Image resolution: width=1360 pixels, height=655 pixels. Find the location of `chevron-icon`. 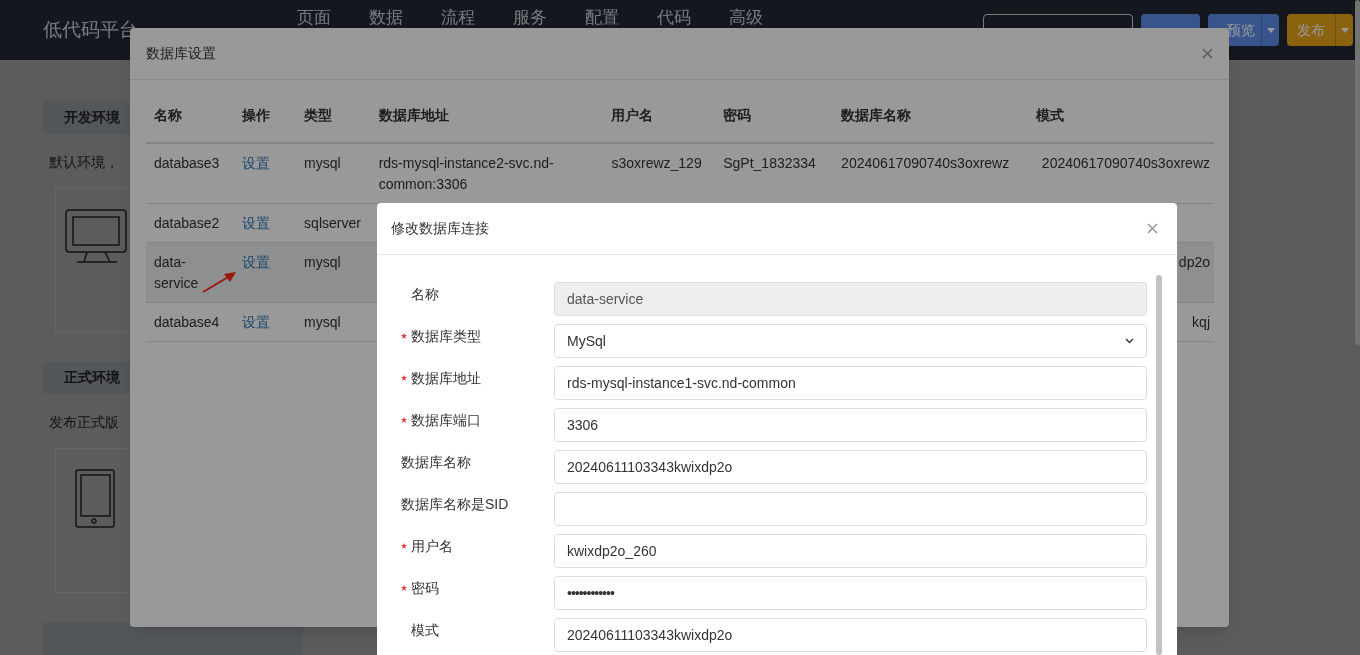

chevron-icon is located at coordinates (1129, 341).